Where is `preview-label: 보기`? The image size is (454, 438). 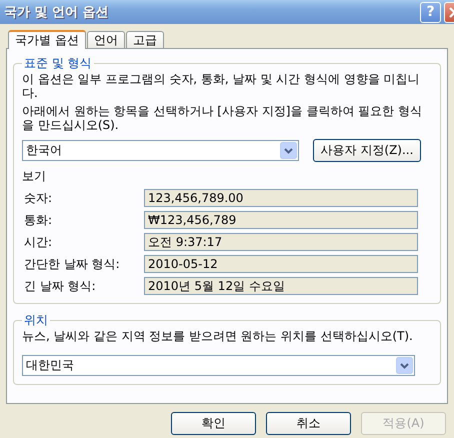
preview-label: 보기 is located at coordinates (34, 176).